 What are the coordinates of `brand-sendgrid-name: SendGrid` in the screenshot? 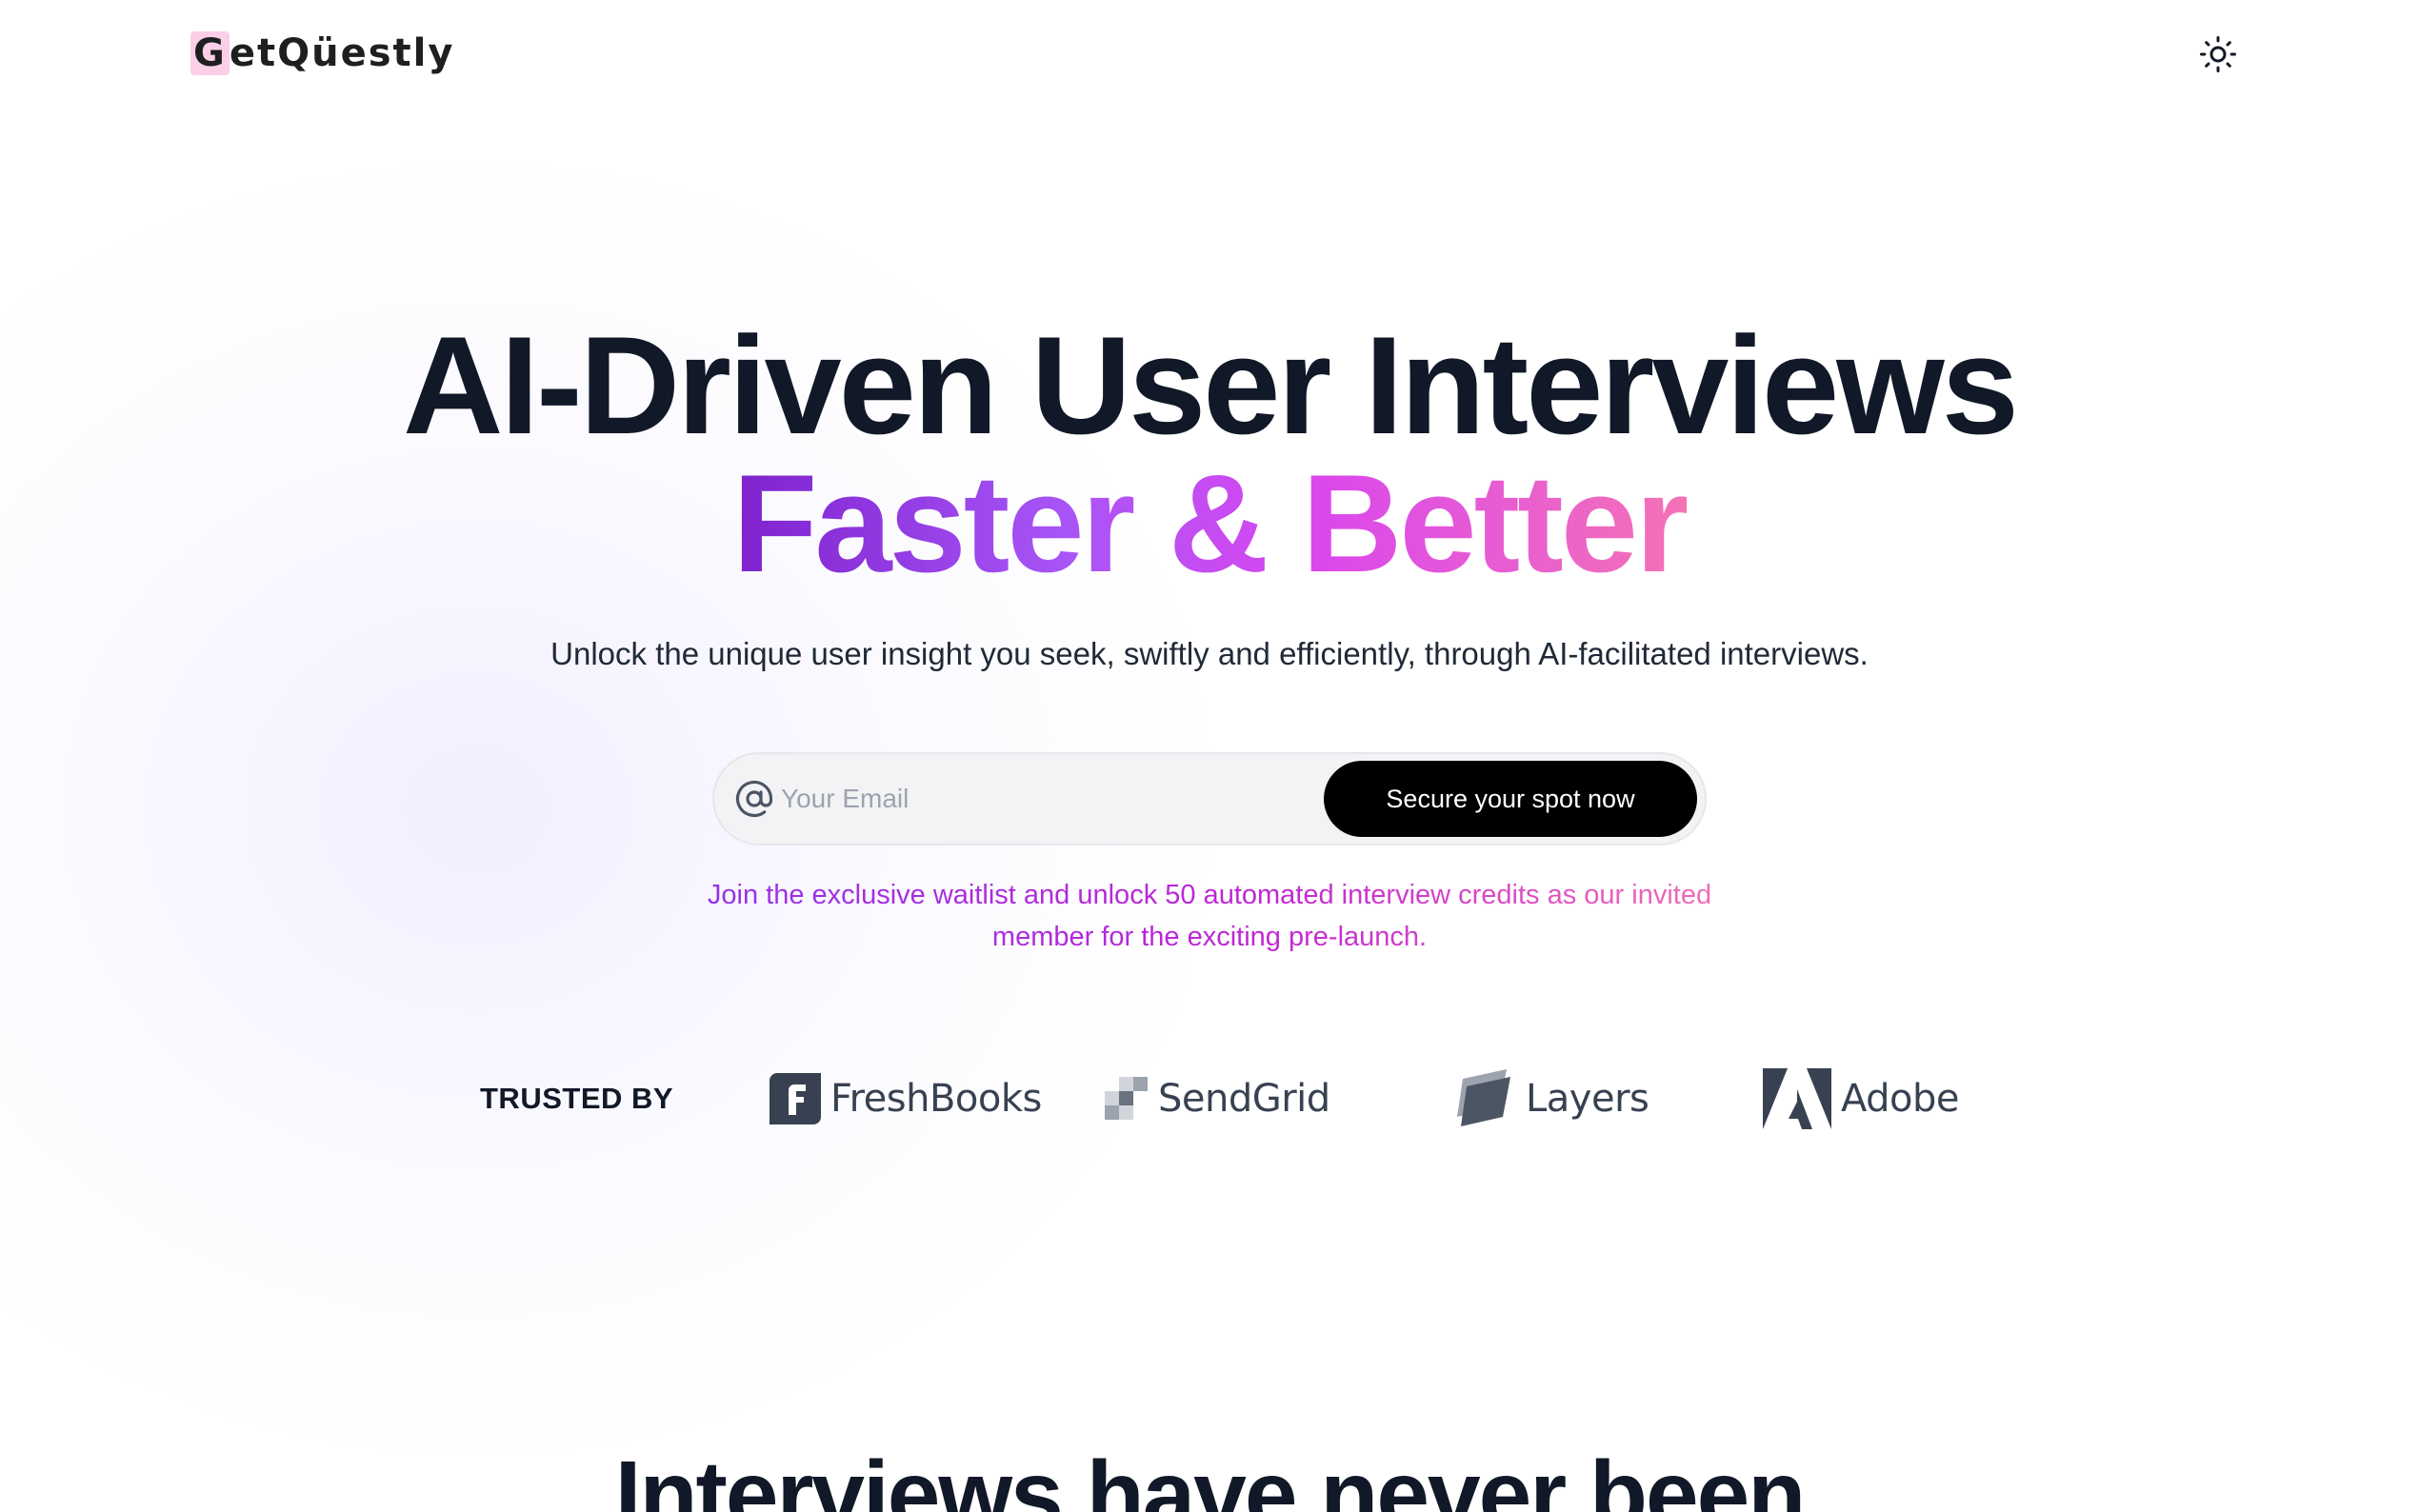 It's located at (1244, 1099).